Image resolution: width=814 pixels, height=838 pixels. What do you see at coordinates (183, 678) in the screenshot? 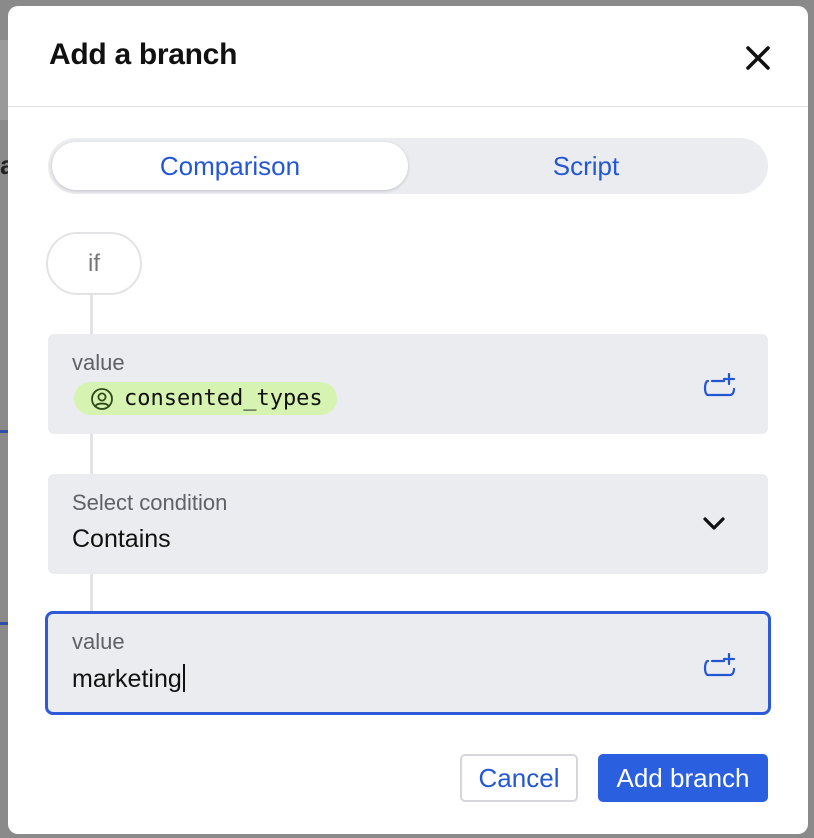
I see `text-caret` at bounding box center [183, 678].